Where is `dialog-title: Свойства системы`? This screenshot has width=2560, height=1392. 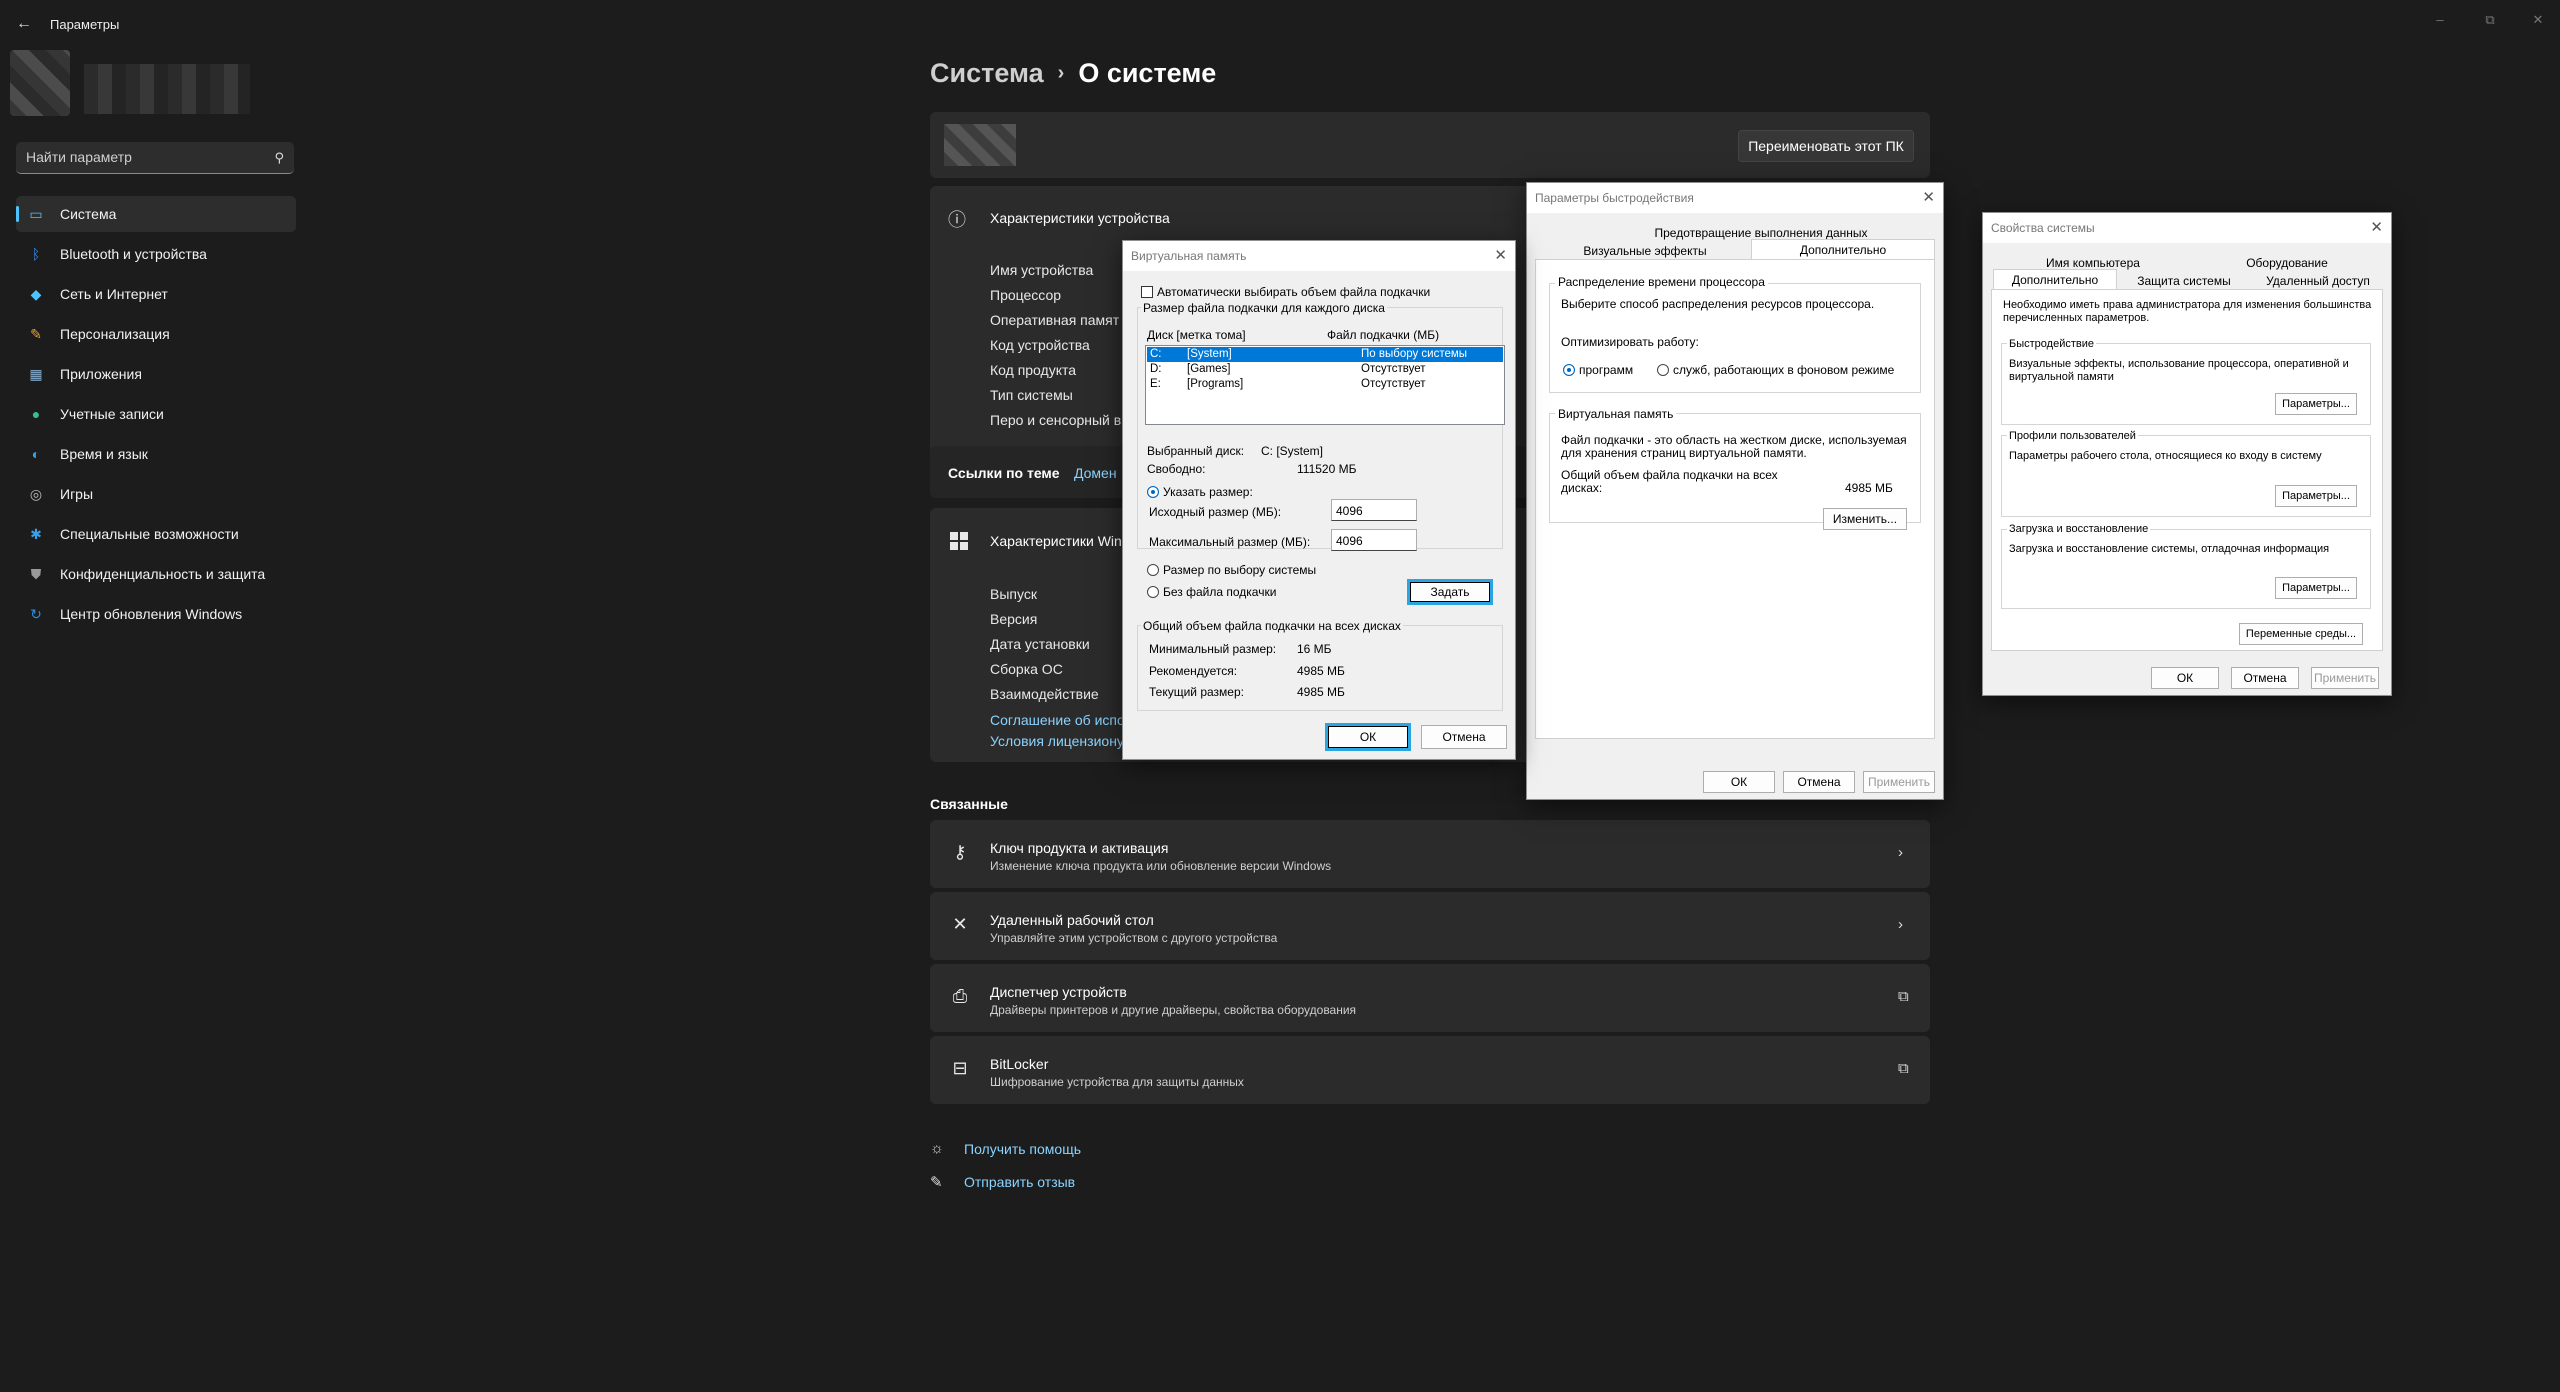 dialog-title: Свойства системы is located at coordinates (2043, 228).